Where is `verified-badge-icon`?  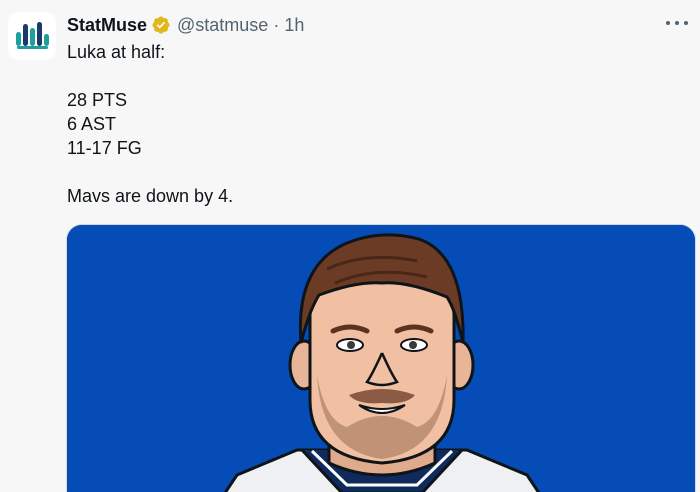 verified-badge-icon is located at coordinates (161, 25).